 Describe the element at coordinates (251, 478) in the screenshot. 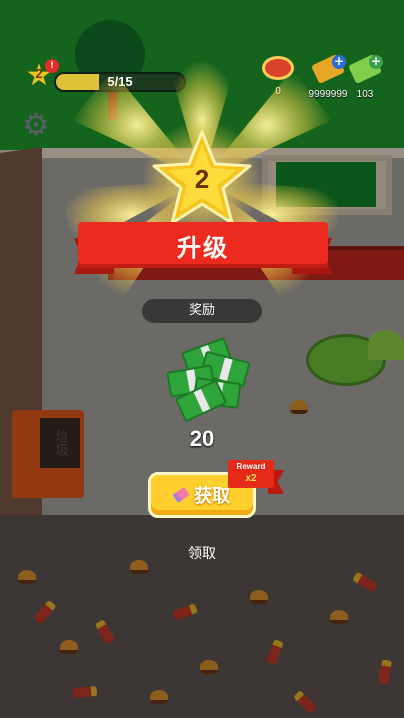

I see `reward-tag-multiplier: x2` at that location.